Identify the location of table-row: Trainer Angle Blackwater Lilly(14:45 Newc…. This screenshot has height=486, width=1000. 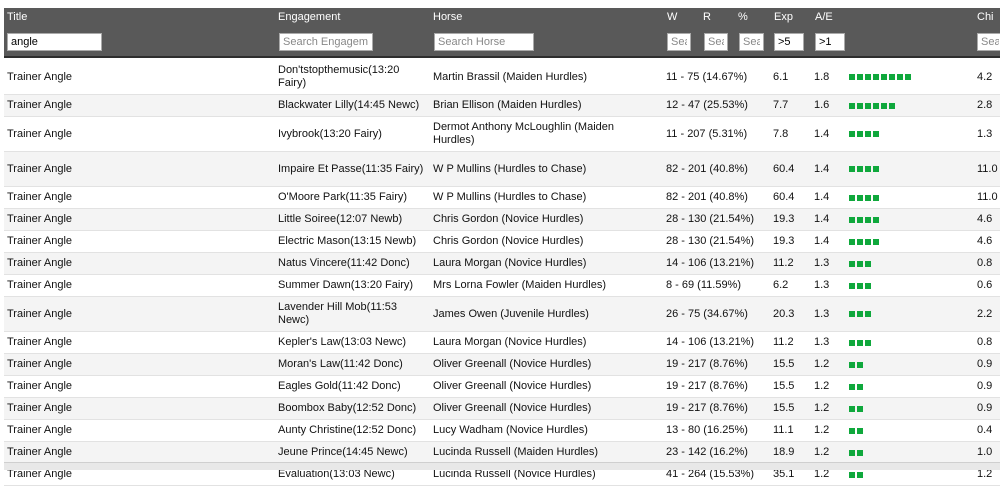
(502, 106).